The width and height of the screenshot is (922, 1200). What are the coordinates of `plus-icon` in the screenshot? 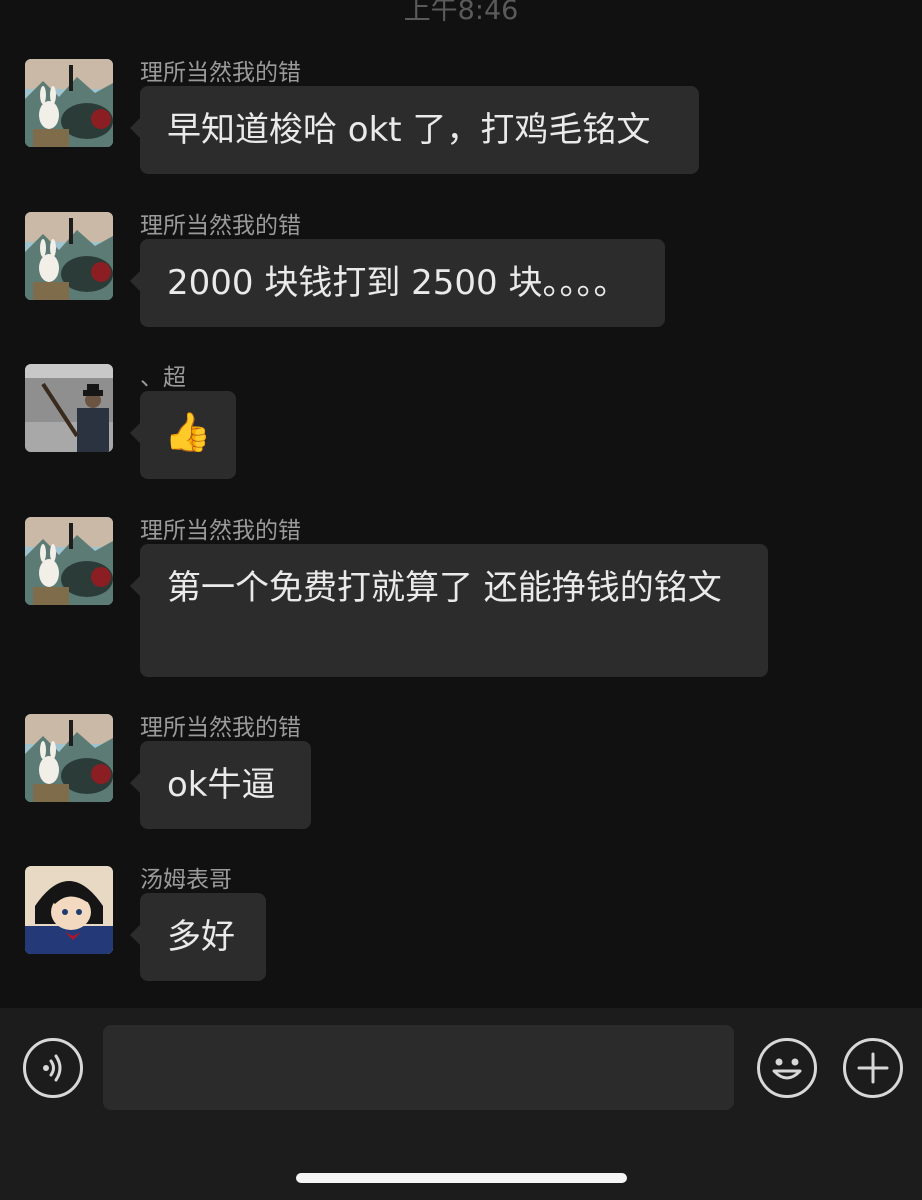 It's located at (873, 1068).